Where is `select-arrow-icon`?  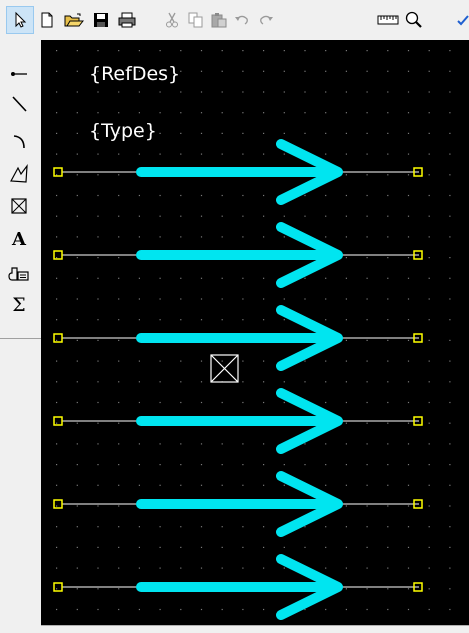
select-arrow-icon is located at coordinates (20, 20).